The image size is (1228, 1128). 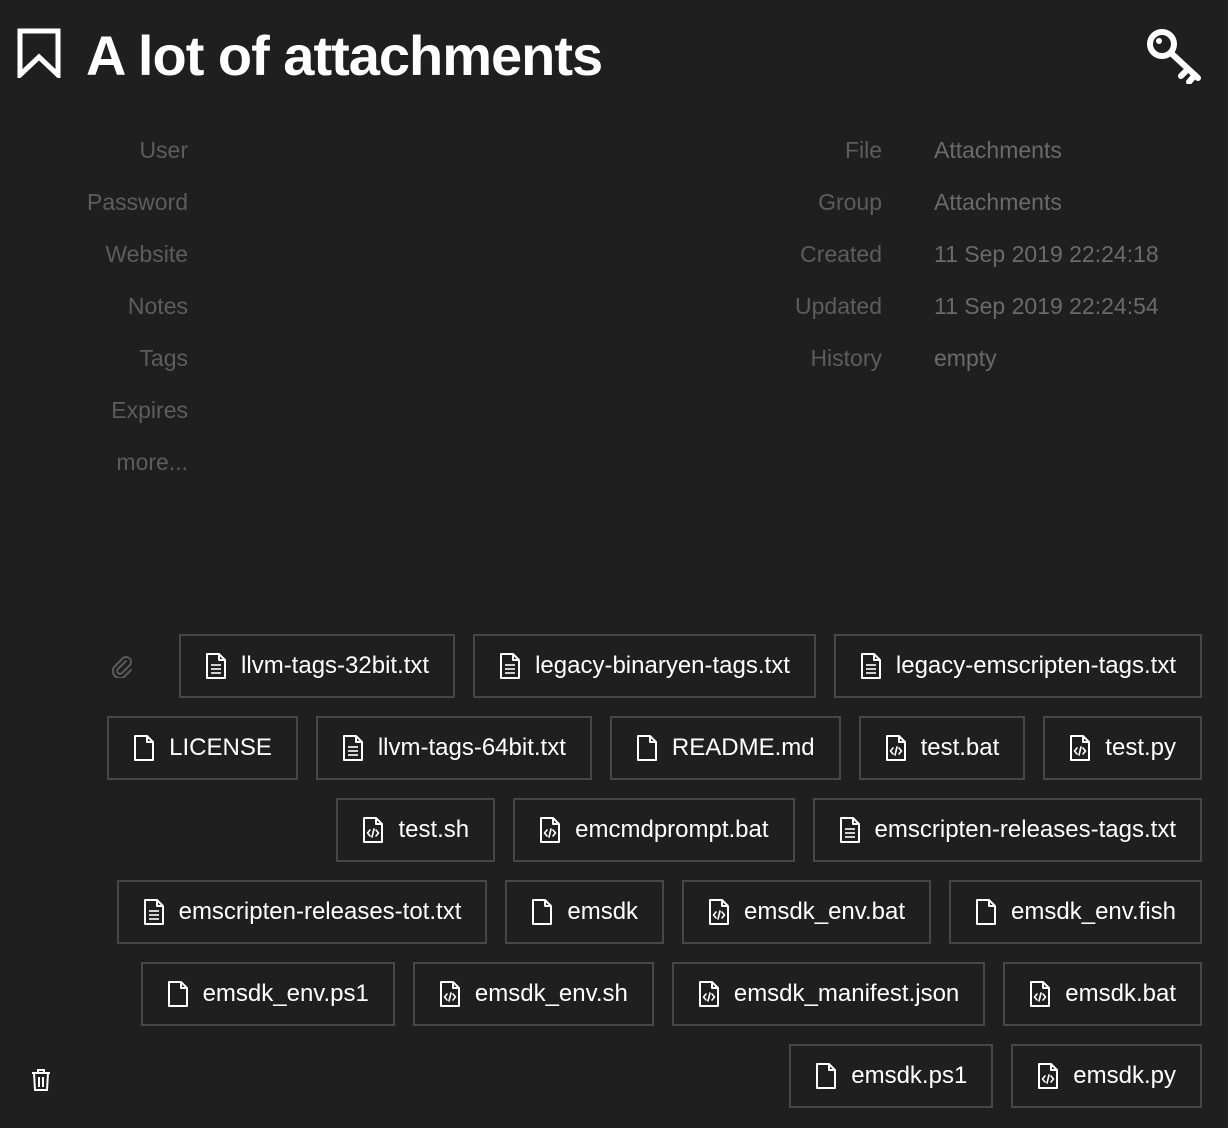 I want to click on attachment-name: test.sh, so click(x=434, y=829).